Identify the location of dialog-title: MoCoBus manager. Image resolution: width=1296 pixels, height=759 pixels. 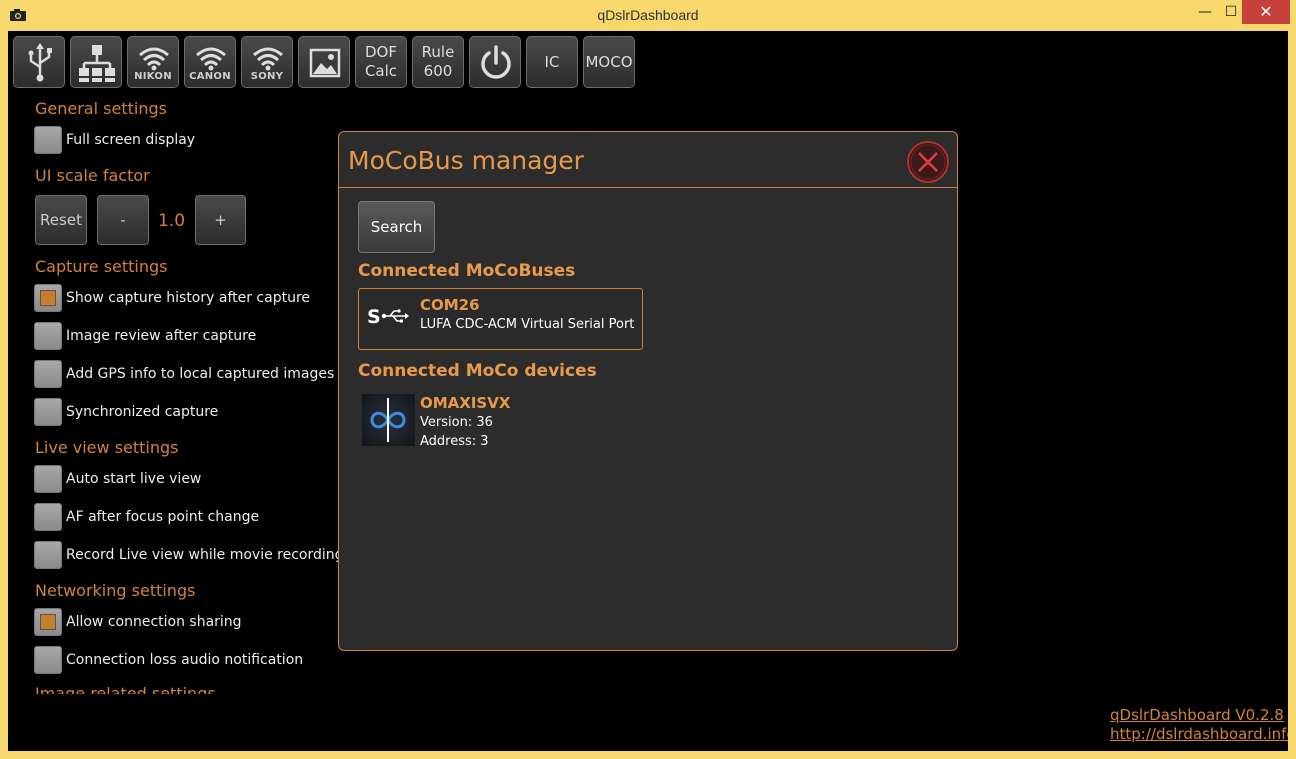
(466, 160).